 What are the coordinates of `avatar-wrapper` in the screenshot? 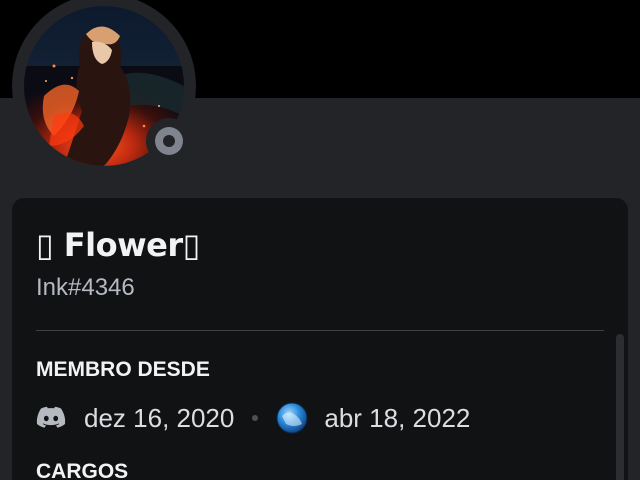 It's located at (104, 89).